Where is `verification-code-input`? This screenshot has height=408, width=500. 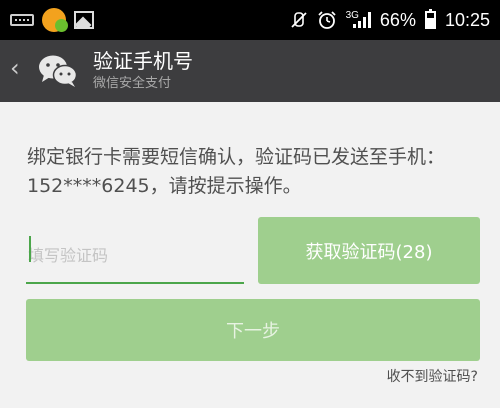
verification-code-input is located at coordinates (135, 256).